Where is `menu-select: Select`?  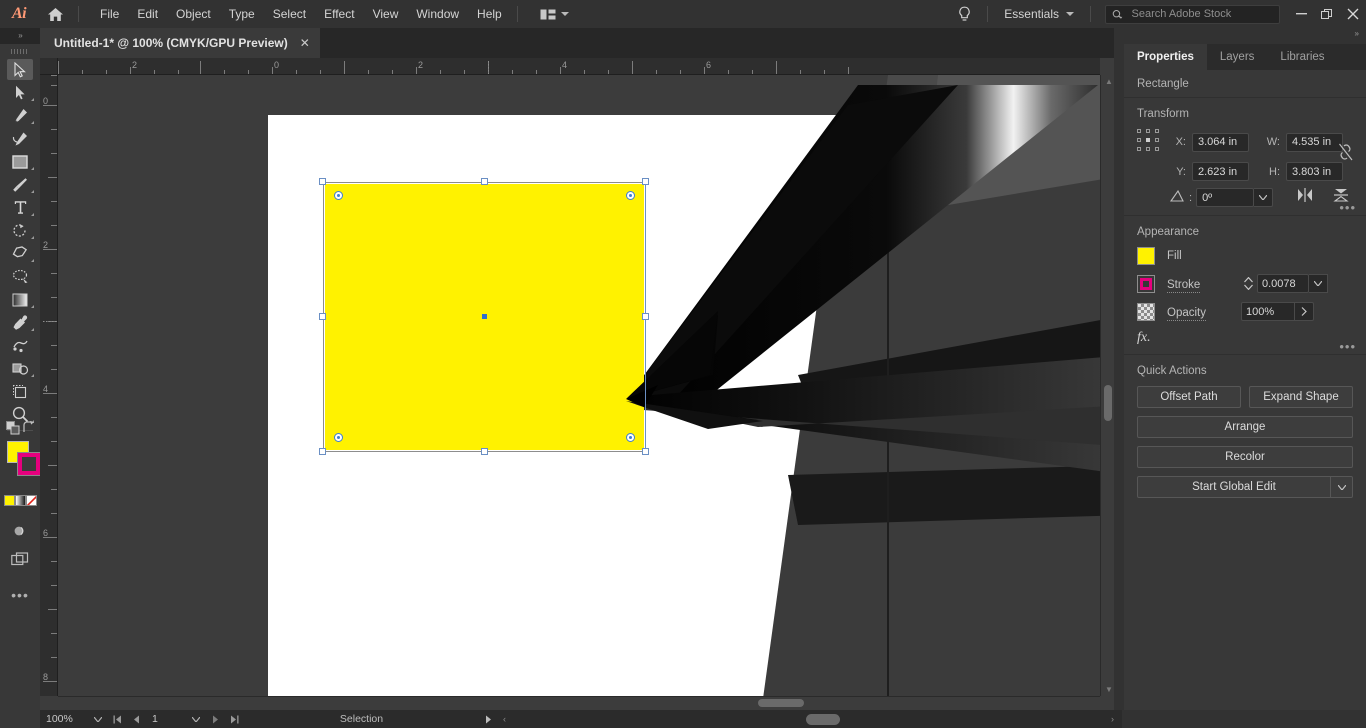
menu-select: Select is located at coordinates (289, 14).